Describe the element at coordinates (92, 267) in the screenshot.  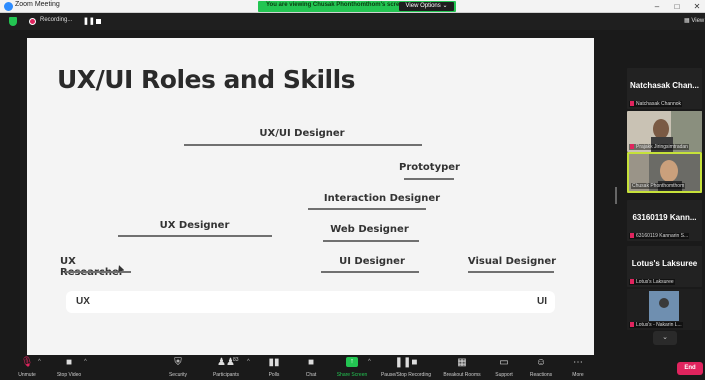
I see `role-ux-researcher: UX Researcher` at that location.